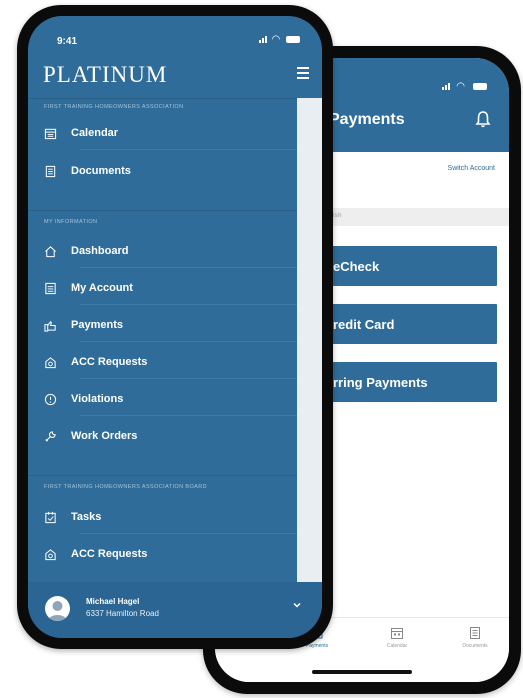 This screenshot has width=523, height=698. Describe the element at coordinates (303, 73) in the screenshot. I see `hamburger-icon` at that location.